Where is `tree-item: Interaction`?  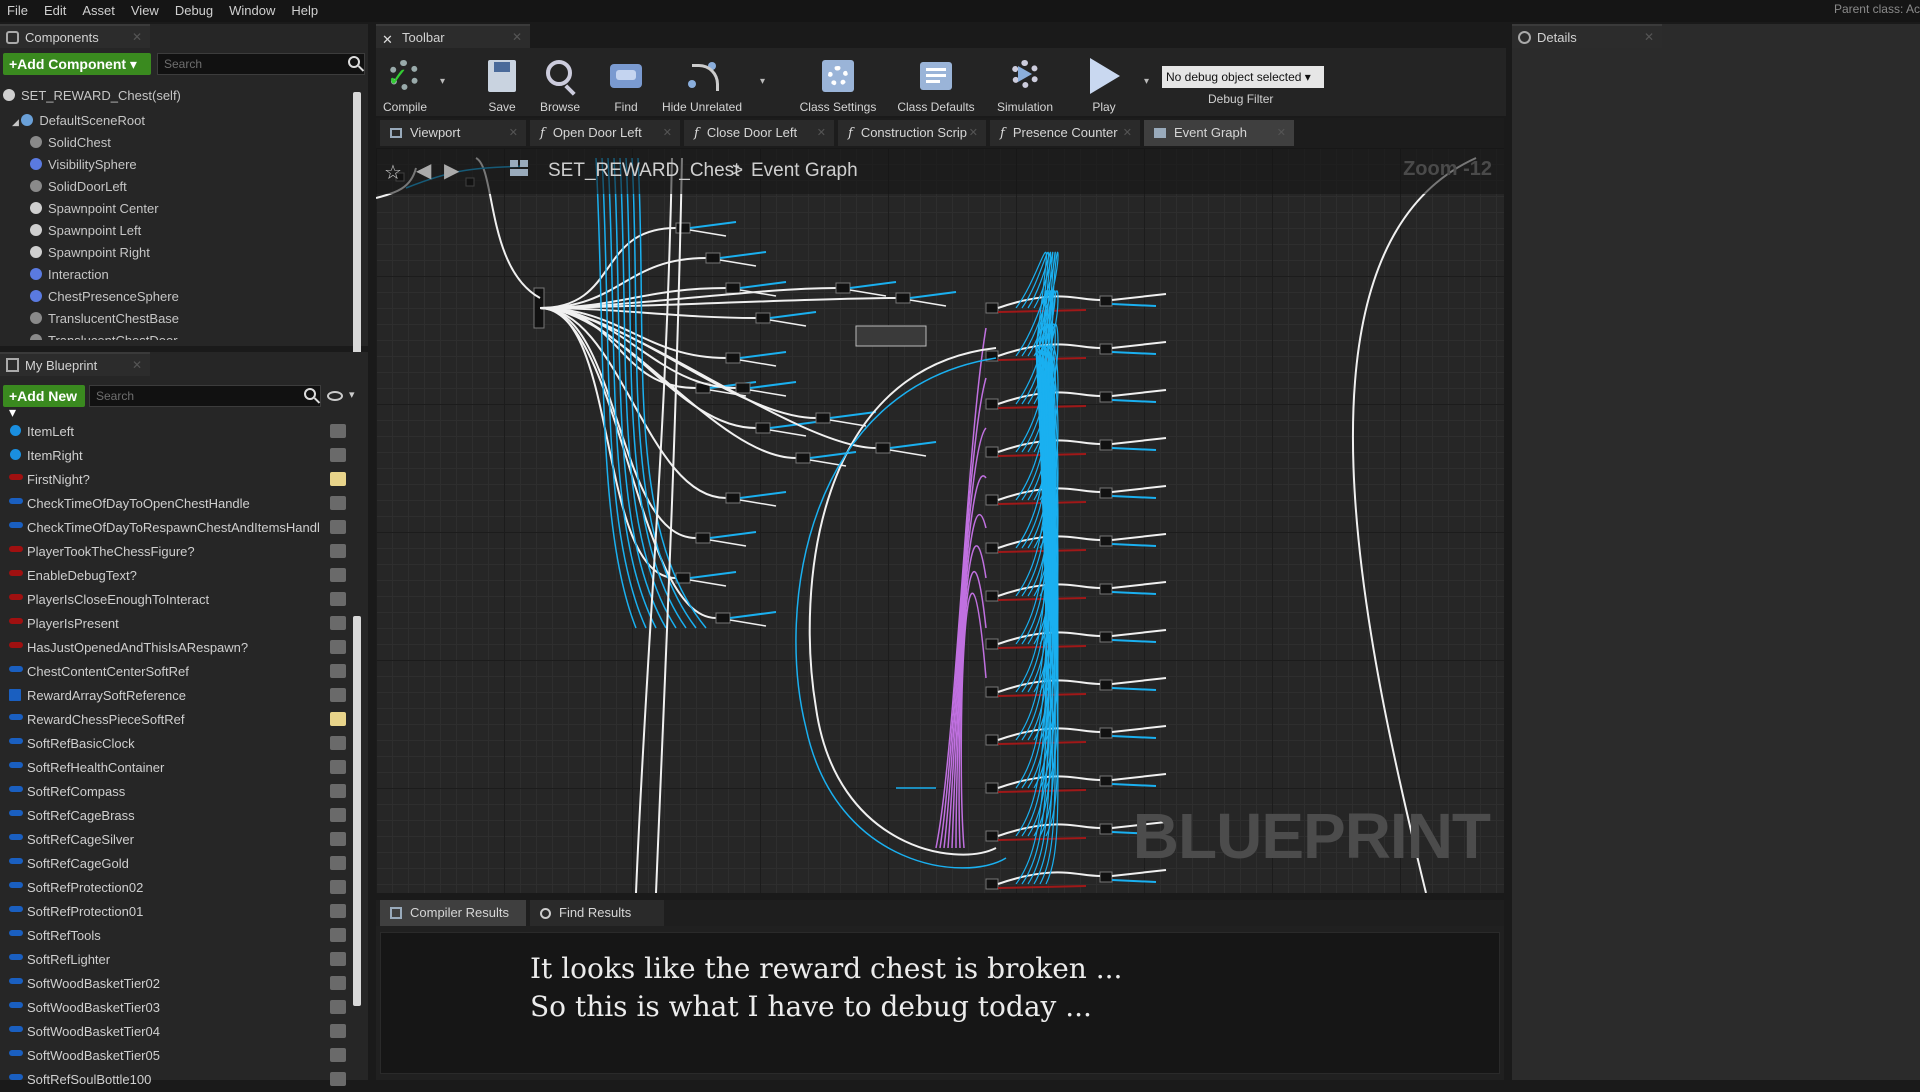
tree-item: Interaction is located at coordinates (69, 274).